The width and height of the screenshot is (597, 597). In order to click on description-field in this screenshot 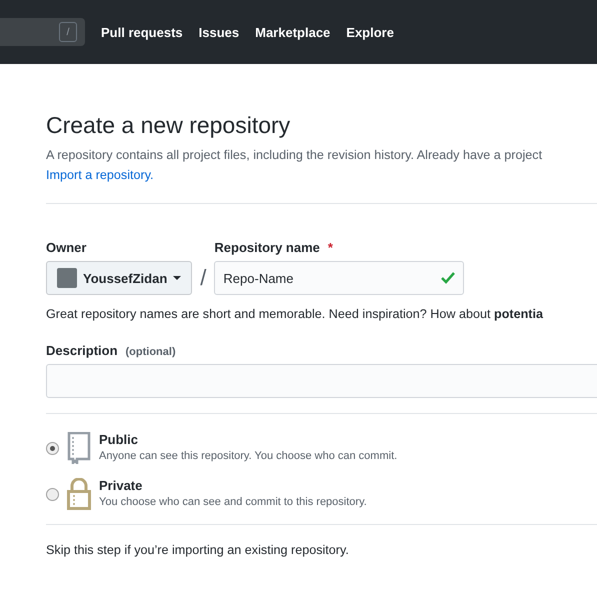, I will do `click(321, 381)`.